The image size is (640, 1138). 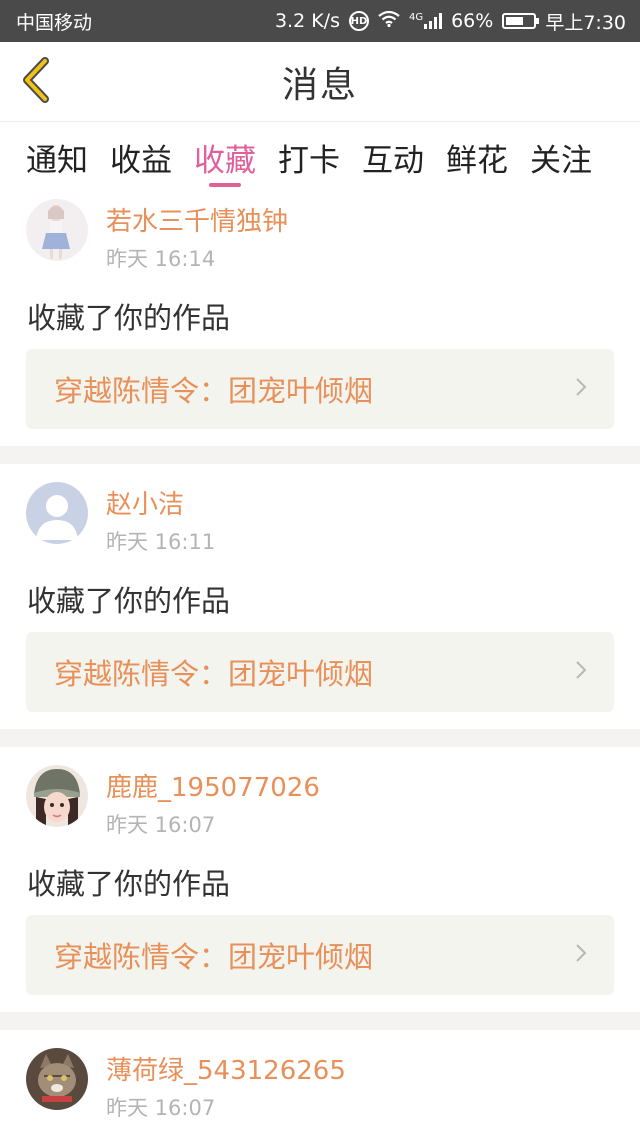 I want to click on message-header: 鹿鹿_195077026 昨天 16:07, so click(x=320, y=798).